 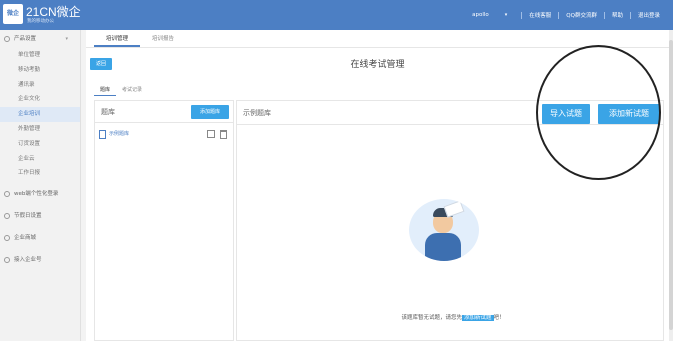 What do you see at coordinates (377, 39) in the screenshot?
I see `primary-tabs: 培训管理 培训报告` at bounding box center [377, 39].